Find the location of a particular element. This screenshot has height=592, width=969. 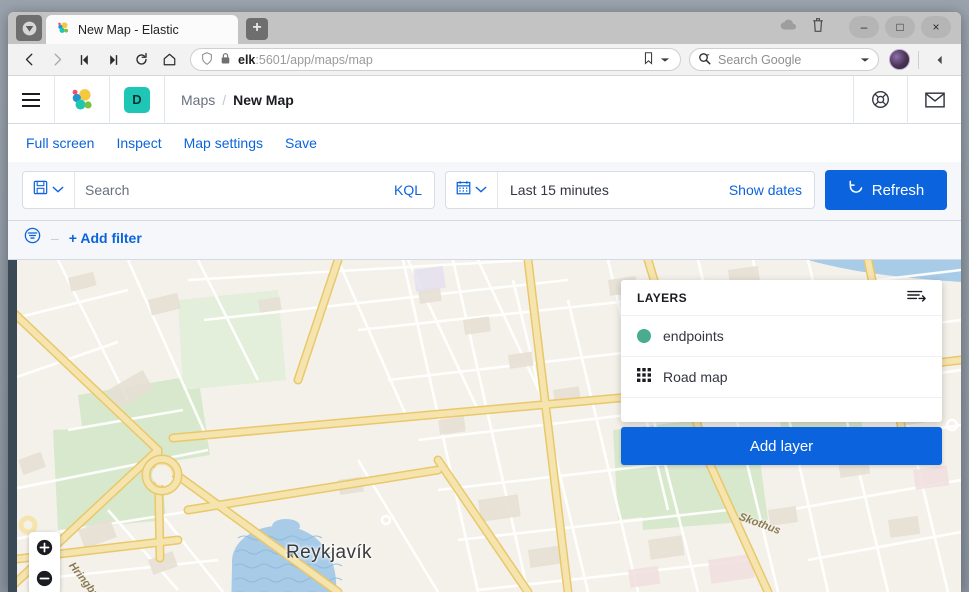

query-bar-container: KQL Last 15 minutes Show dates is located at coordinates (484, 191).